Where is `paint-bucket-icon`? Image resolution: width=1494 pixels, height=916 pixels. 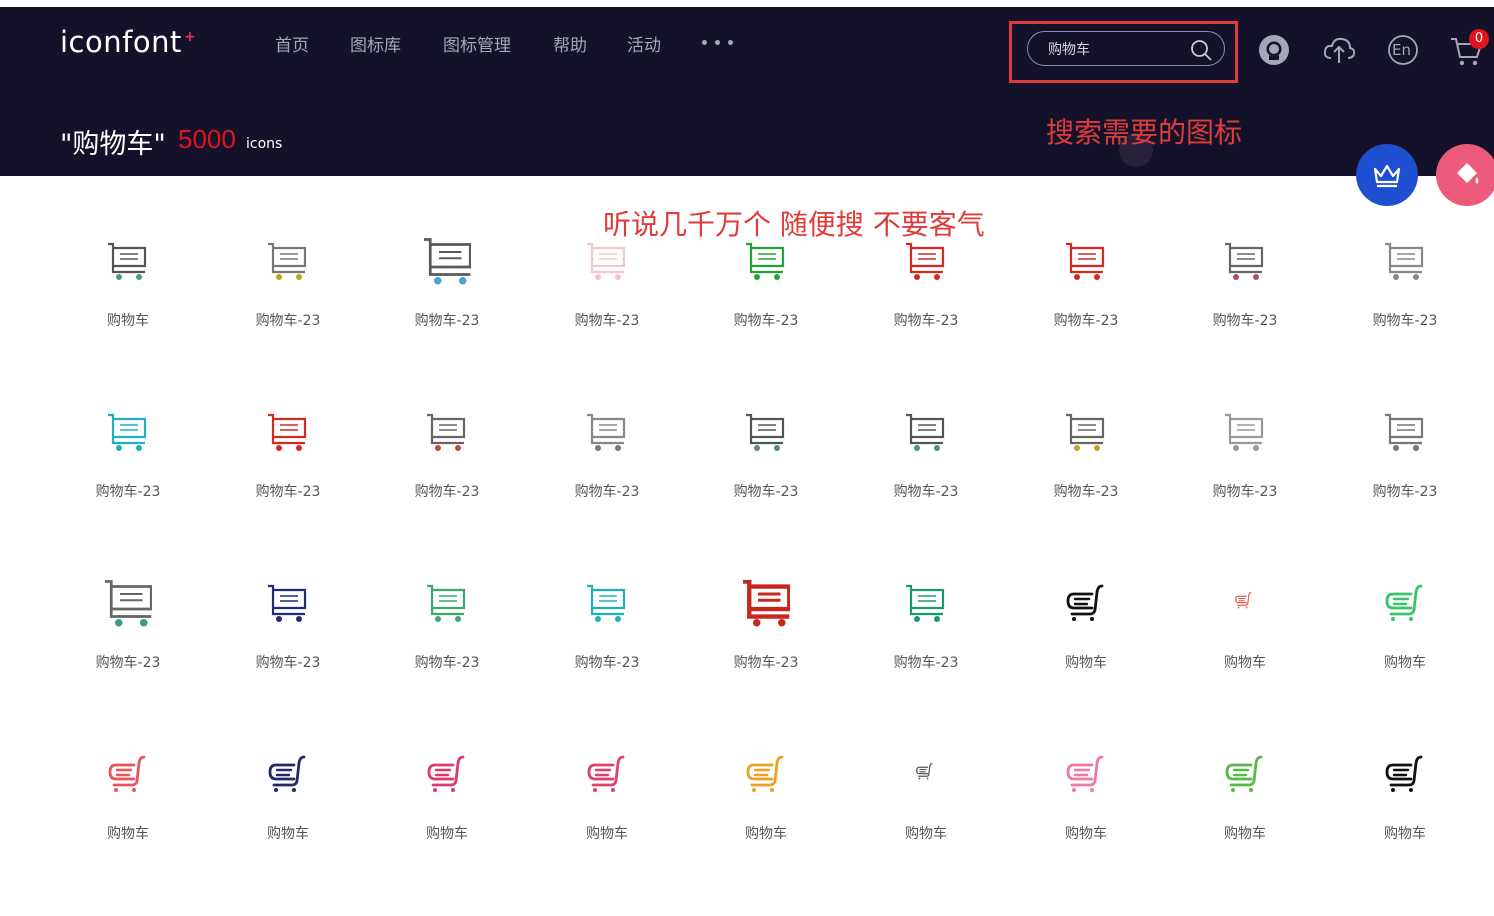
paint-bucket-icon is located at coordinates (1468, 173).